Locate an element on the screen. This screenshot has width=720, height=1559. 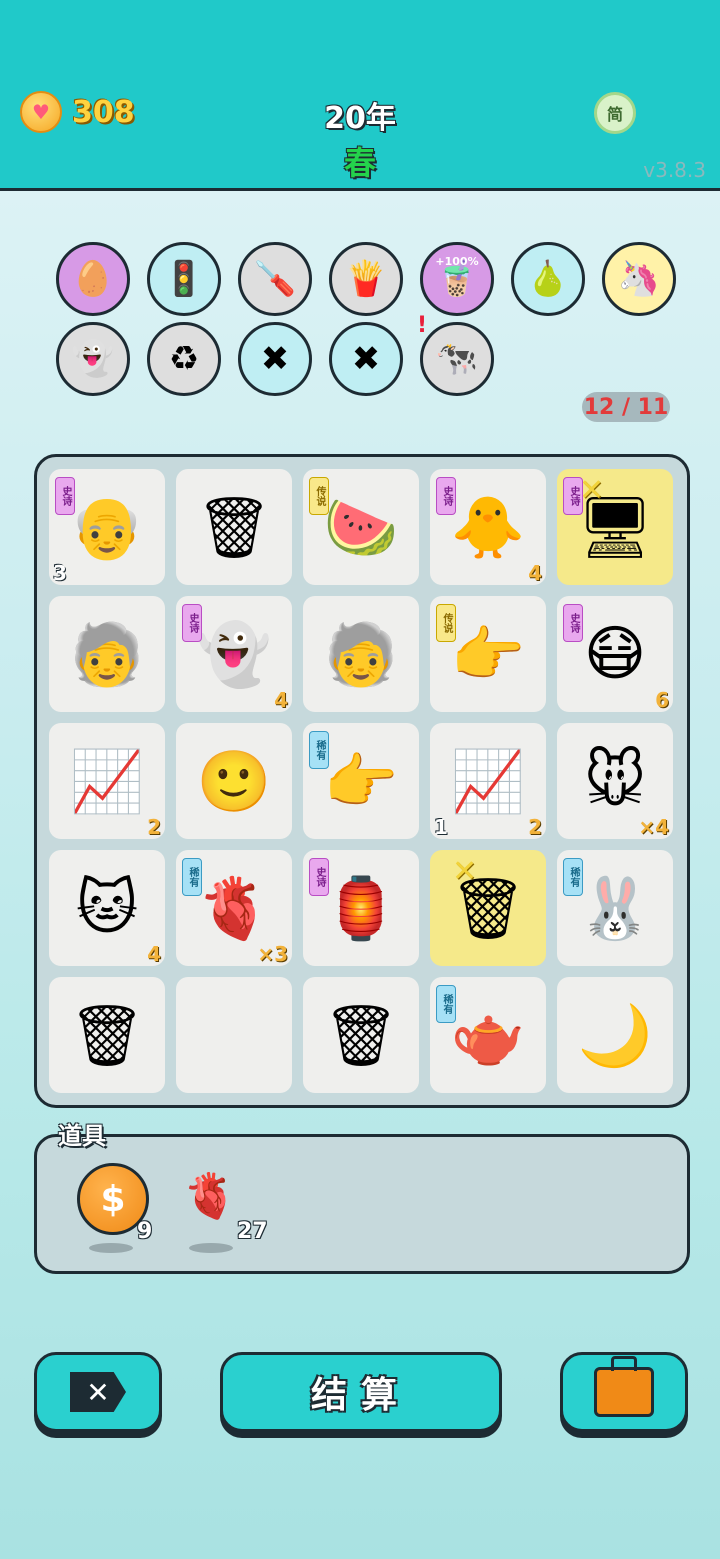
prop-liver: 🫀 27 is located at coordinates (222, 1208).